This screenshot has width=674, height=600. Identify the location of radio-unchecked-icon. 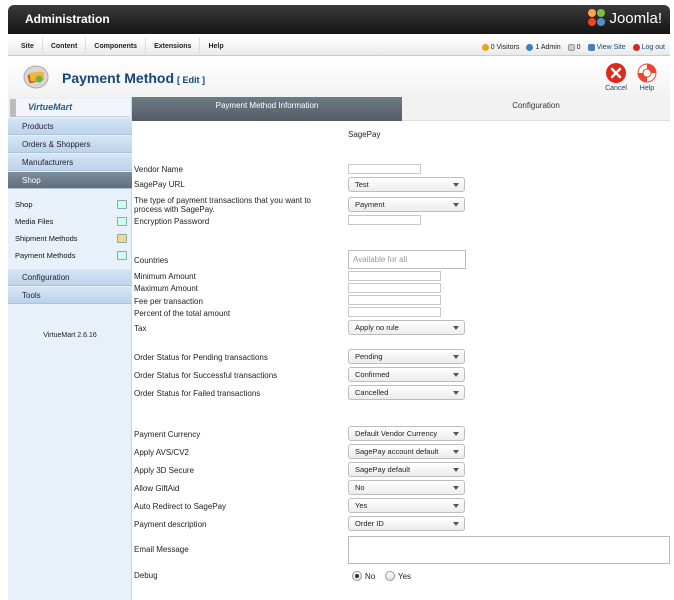
(390, 576).